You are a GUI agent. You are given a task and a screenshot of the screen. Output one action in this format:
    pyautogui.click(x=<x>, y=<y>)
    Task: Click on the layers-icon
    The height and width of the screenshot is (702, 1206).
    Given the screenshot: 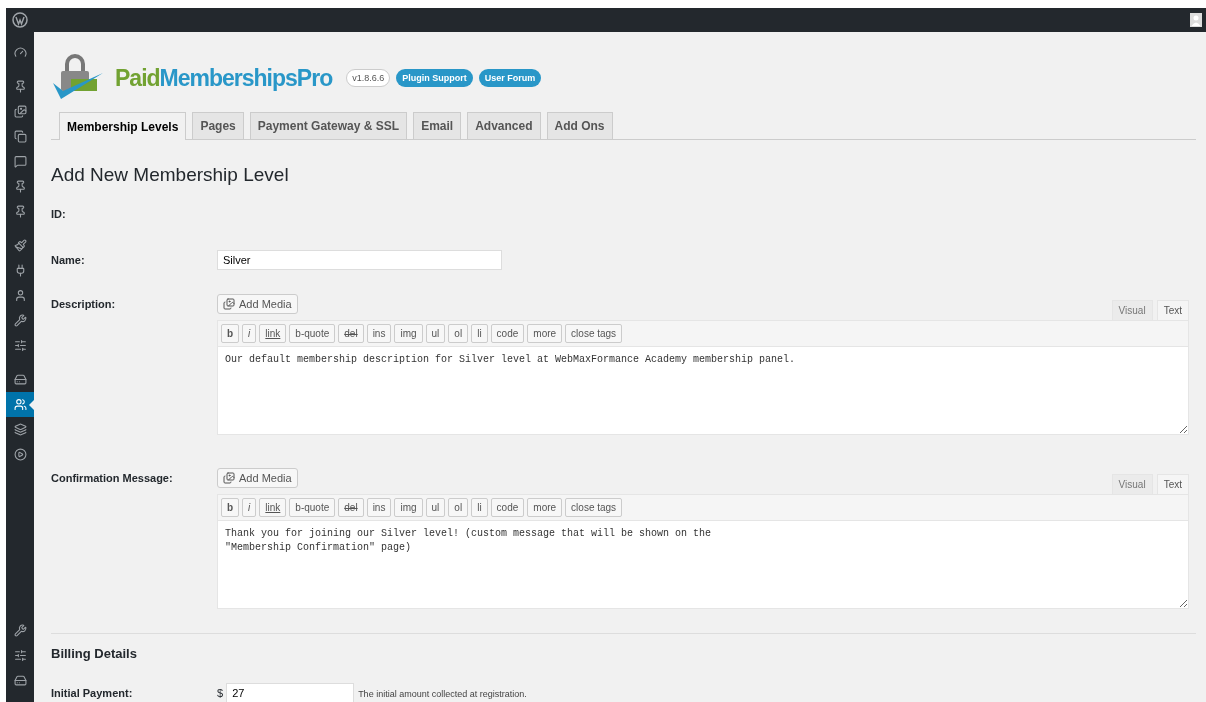 What is the action you would take?
    pyautogui.click(x=20, y=429)
    